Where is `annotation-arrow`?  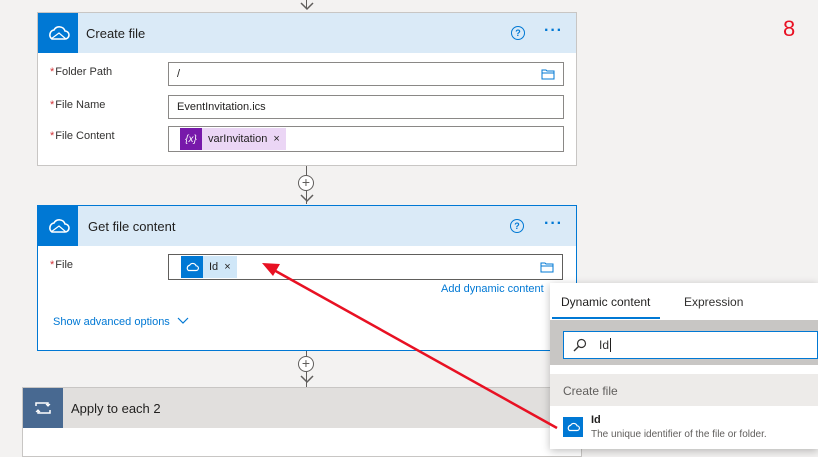 annotation-arrow is located at coordinates (410, 346).